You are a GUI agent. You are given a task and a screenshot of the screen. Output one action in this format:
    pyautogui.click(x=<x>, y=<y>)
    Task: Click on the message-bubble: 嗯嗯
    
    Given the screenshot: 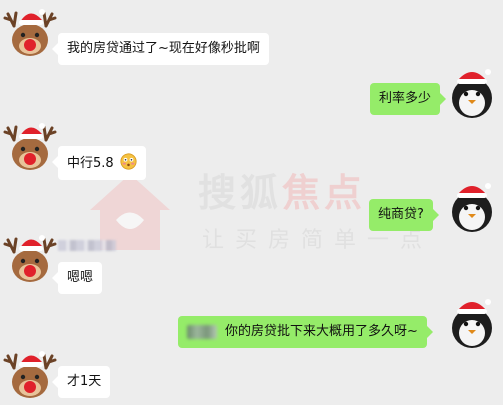 What is the action you would take?
    pyautogui.click(x=77, y=278)
    